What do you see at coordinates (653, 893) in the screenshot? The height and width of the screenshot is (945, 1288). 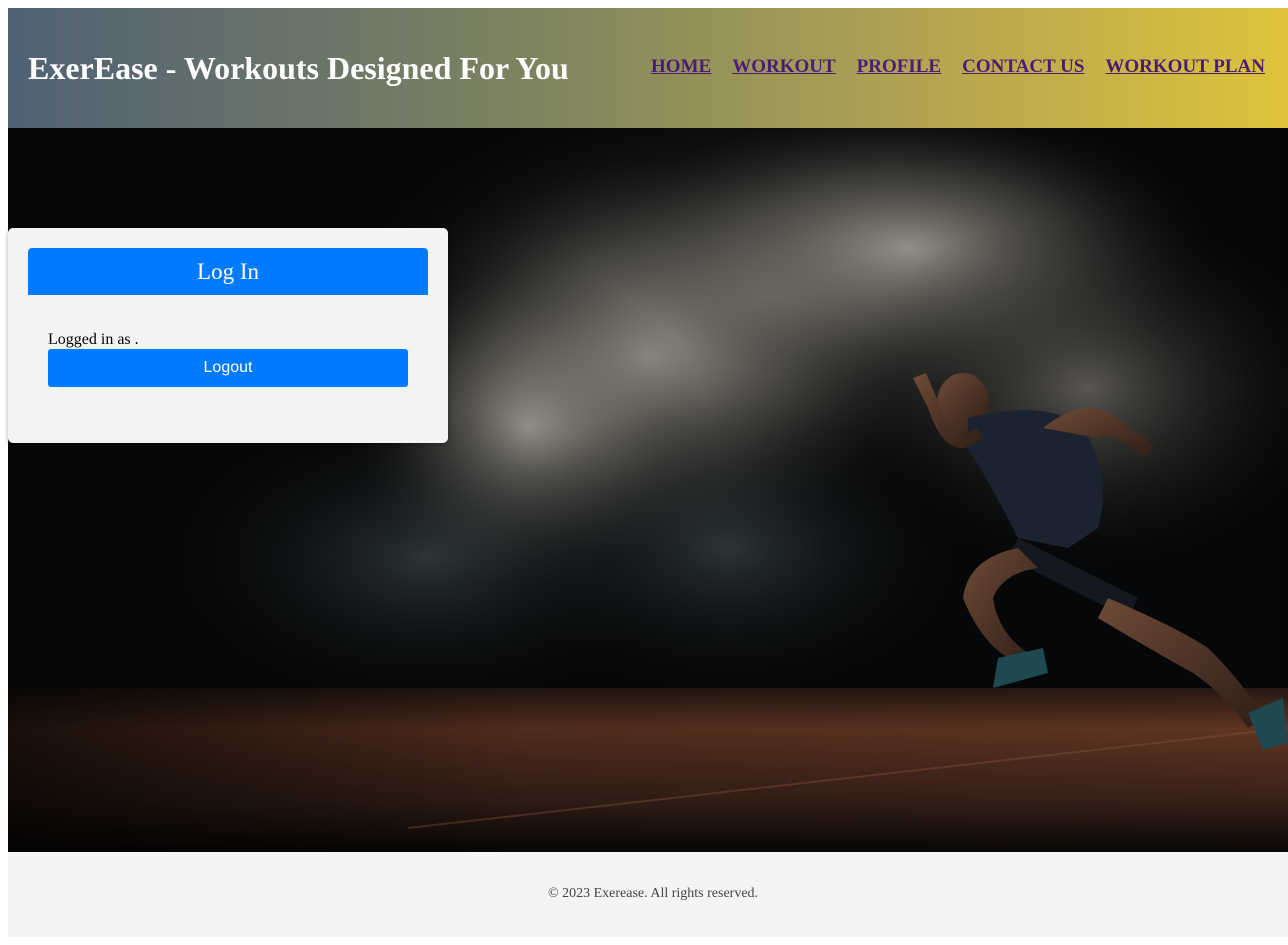 I see `copyright-text: © 2023 Exerease. All rights reserved.` at bounding box center [653, 893].